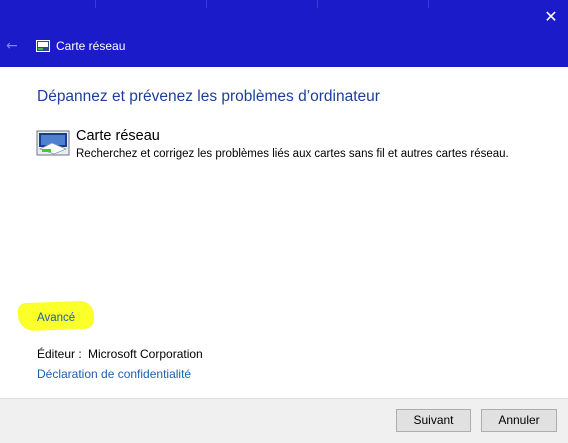  Describe the element at coordinates (519, 420) in the screenshot. I see `cancel-button: Annuler` at that location.